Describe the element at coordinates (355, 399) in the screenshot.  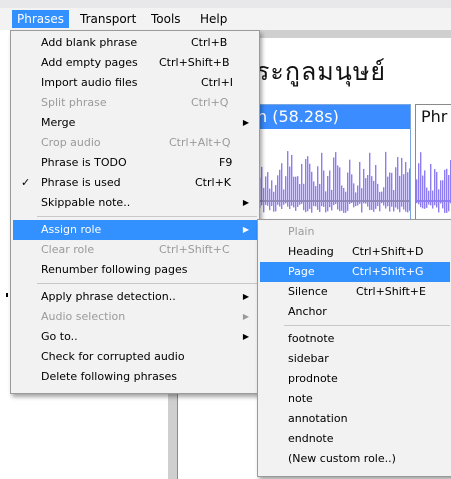
I see `role-item-note: note` at that location.